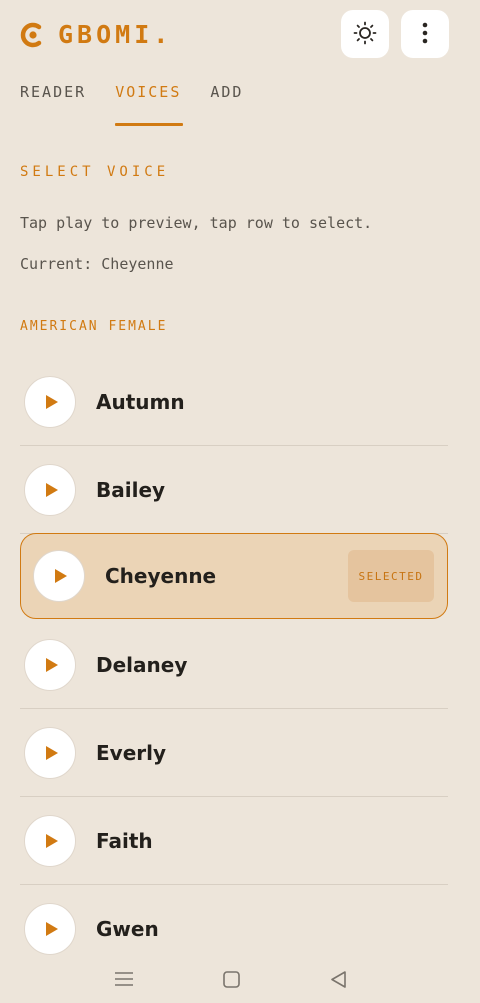 The image size is (480, 1003). I want to click on back-icon, so click(338, 981).